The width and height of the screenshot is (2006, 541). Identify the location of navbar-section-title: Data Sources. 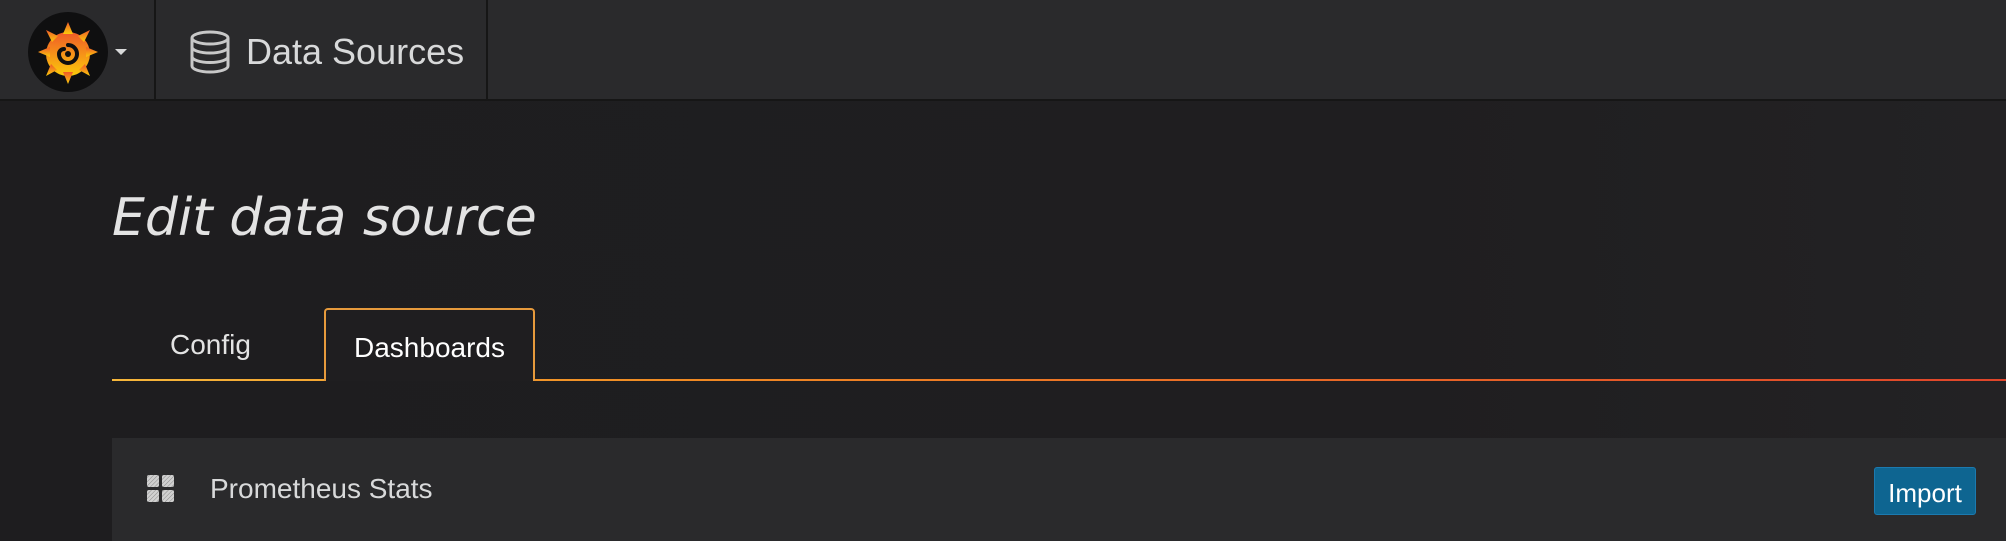
(323, 50).